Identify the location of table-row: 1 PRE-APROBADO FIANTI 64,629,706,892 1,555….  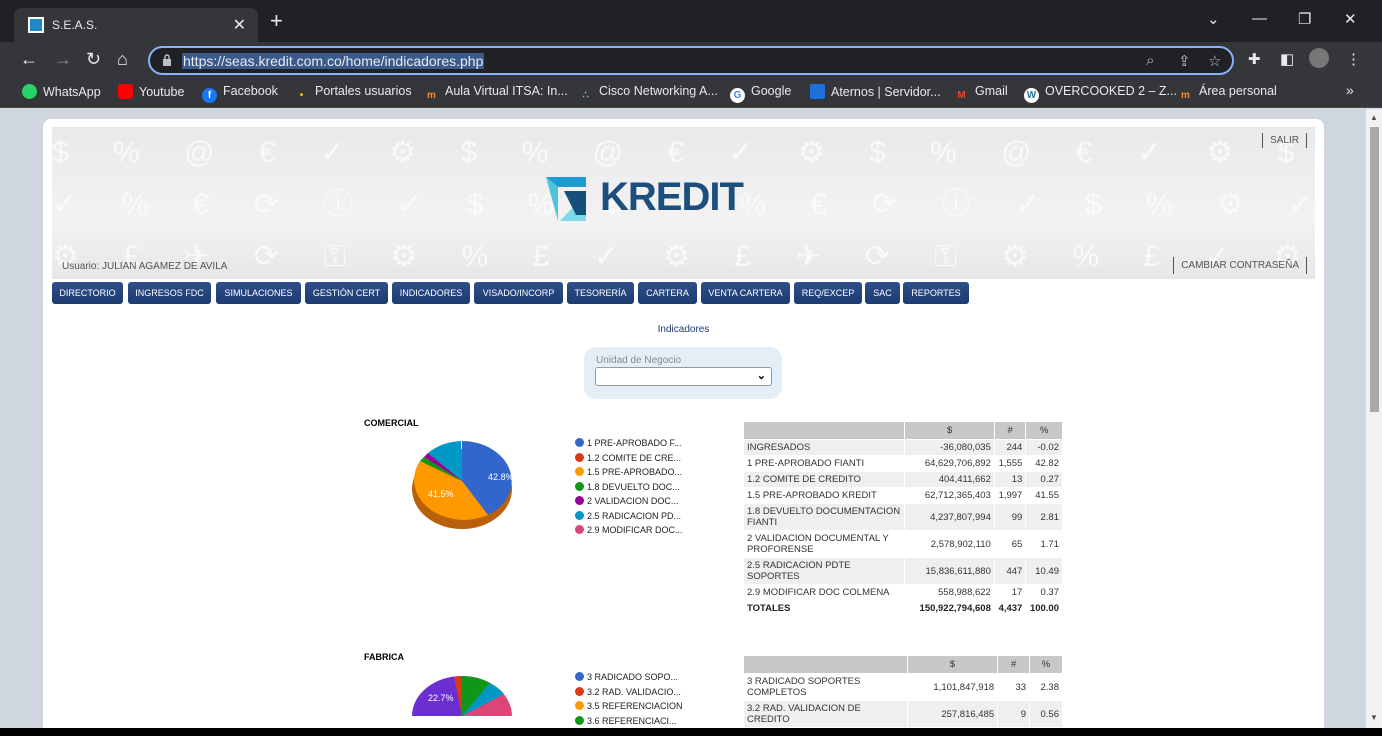
(902, 463).